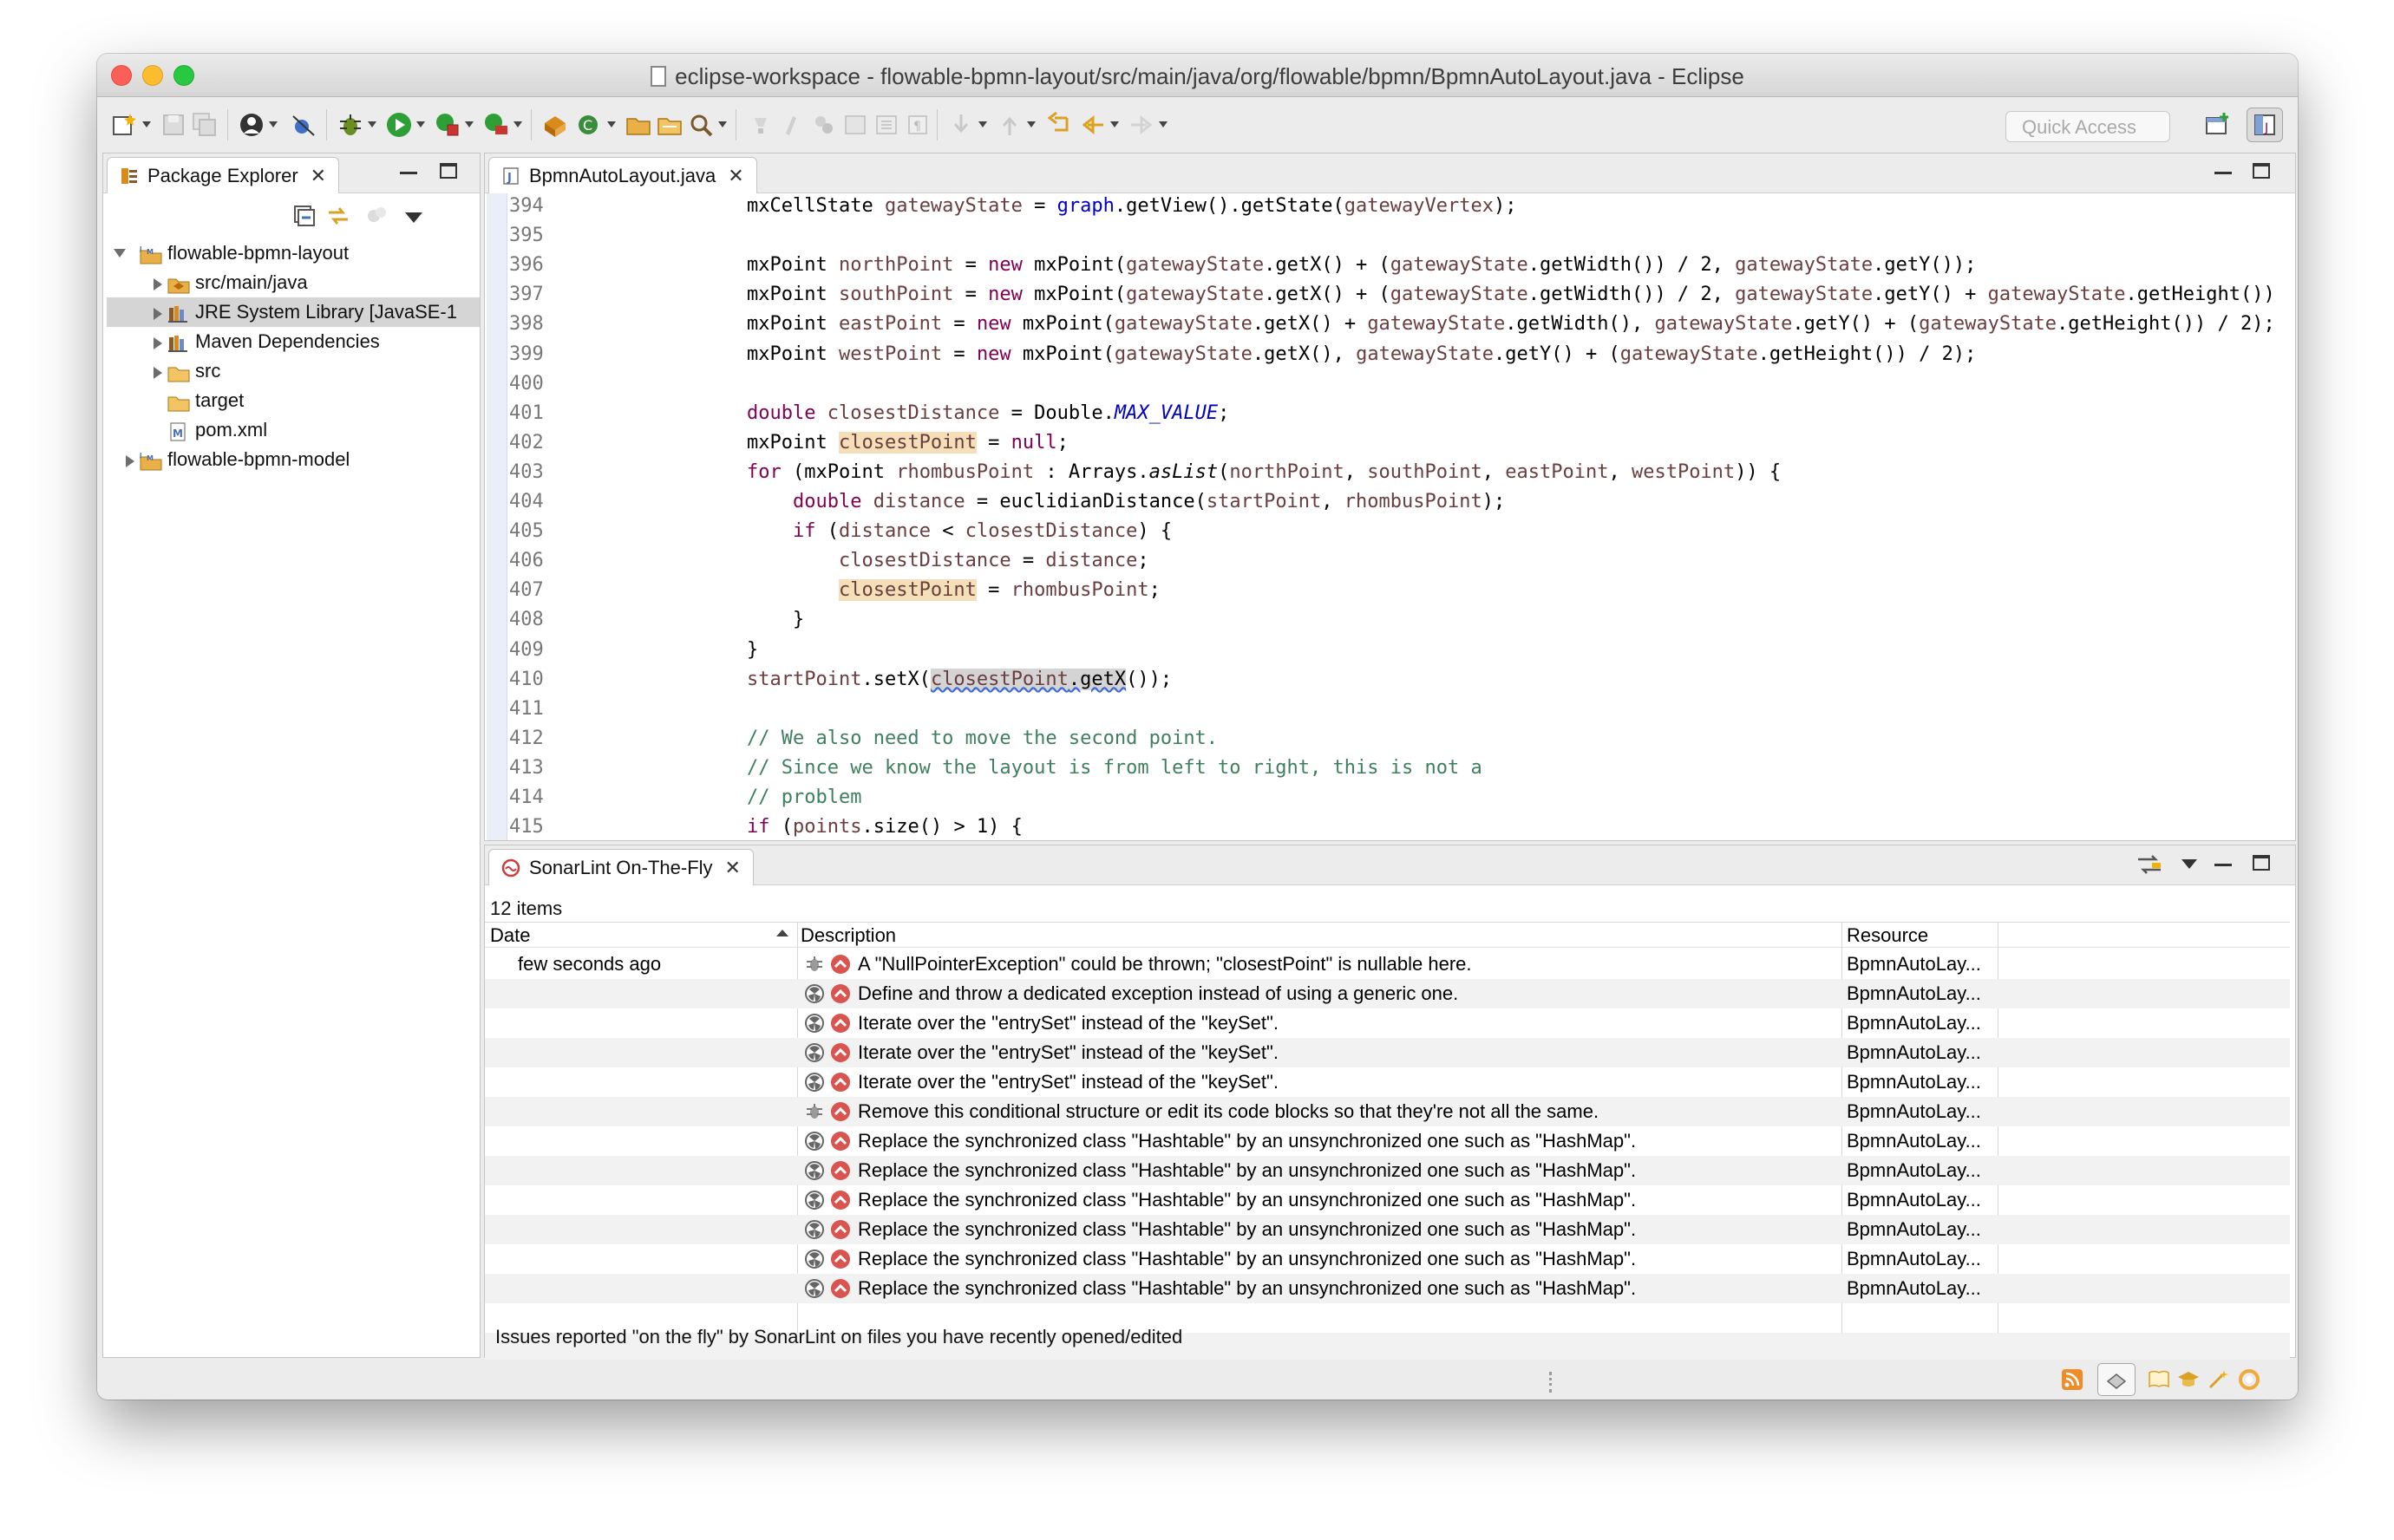 The width and height of the screenshot is (2394, 1540). I want to click on code-line: 410 startPoint.setX(closestPoint.getX());, so click(1390, 680).